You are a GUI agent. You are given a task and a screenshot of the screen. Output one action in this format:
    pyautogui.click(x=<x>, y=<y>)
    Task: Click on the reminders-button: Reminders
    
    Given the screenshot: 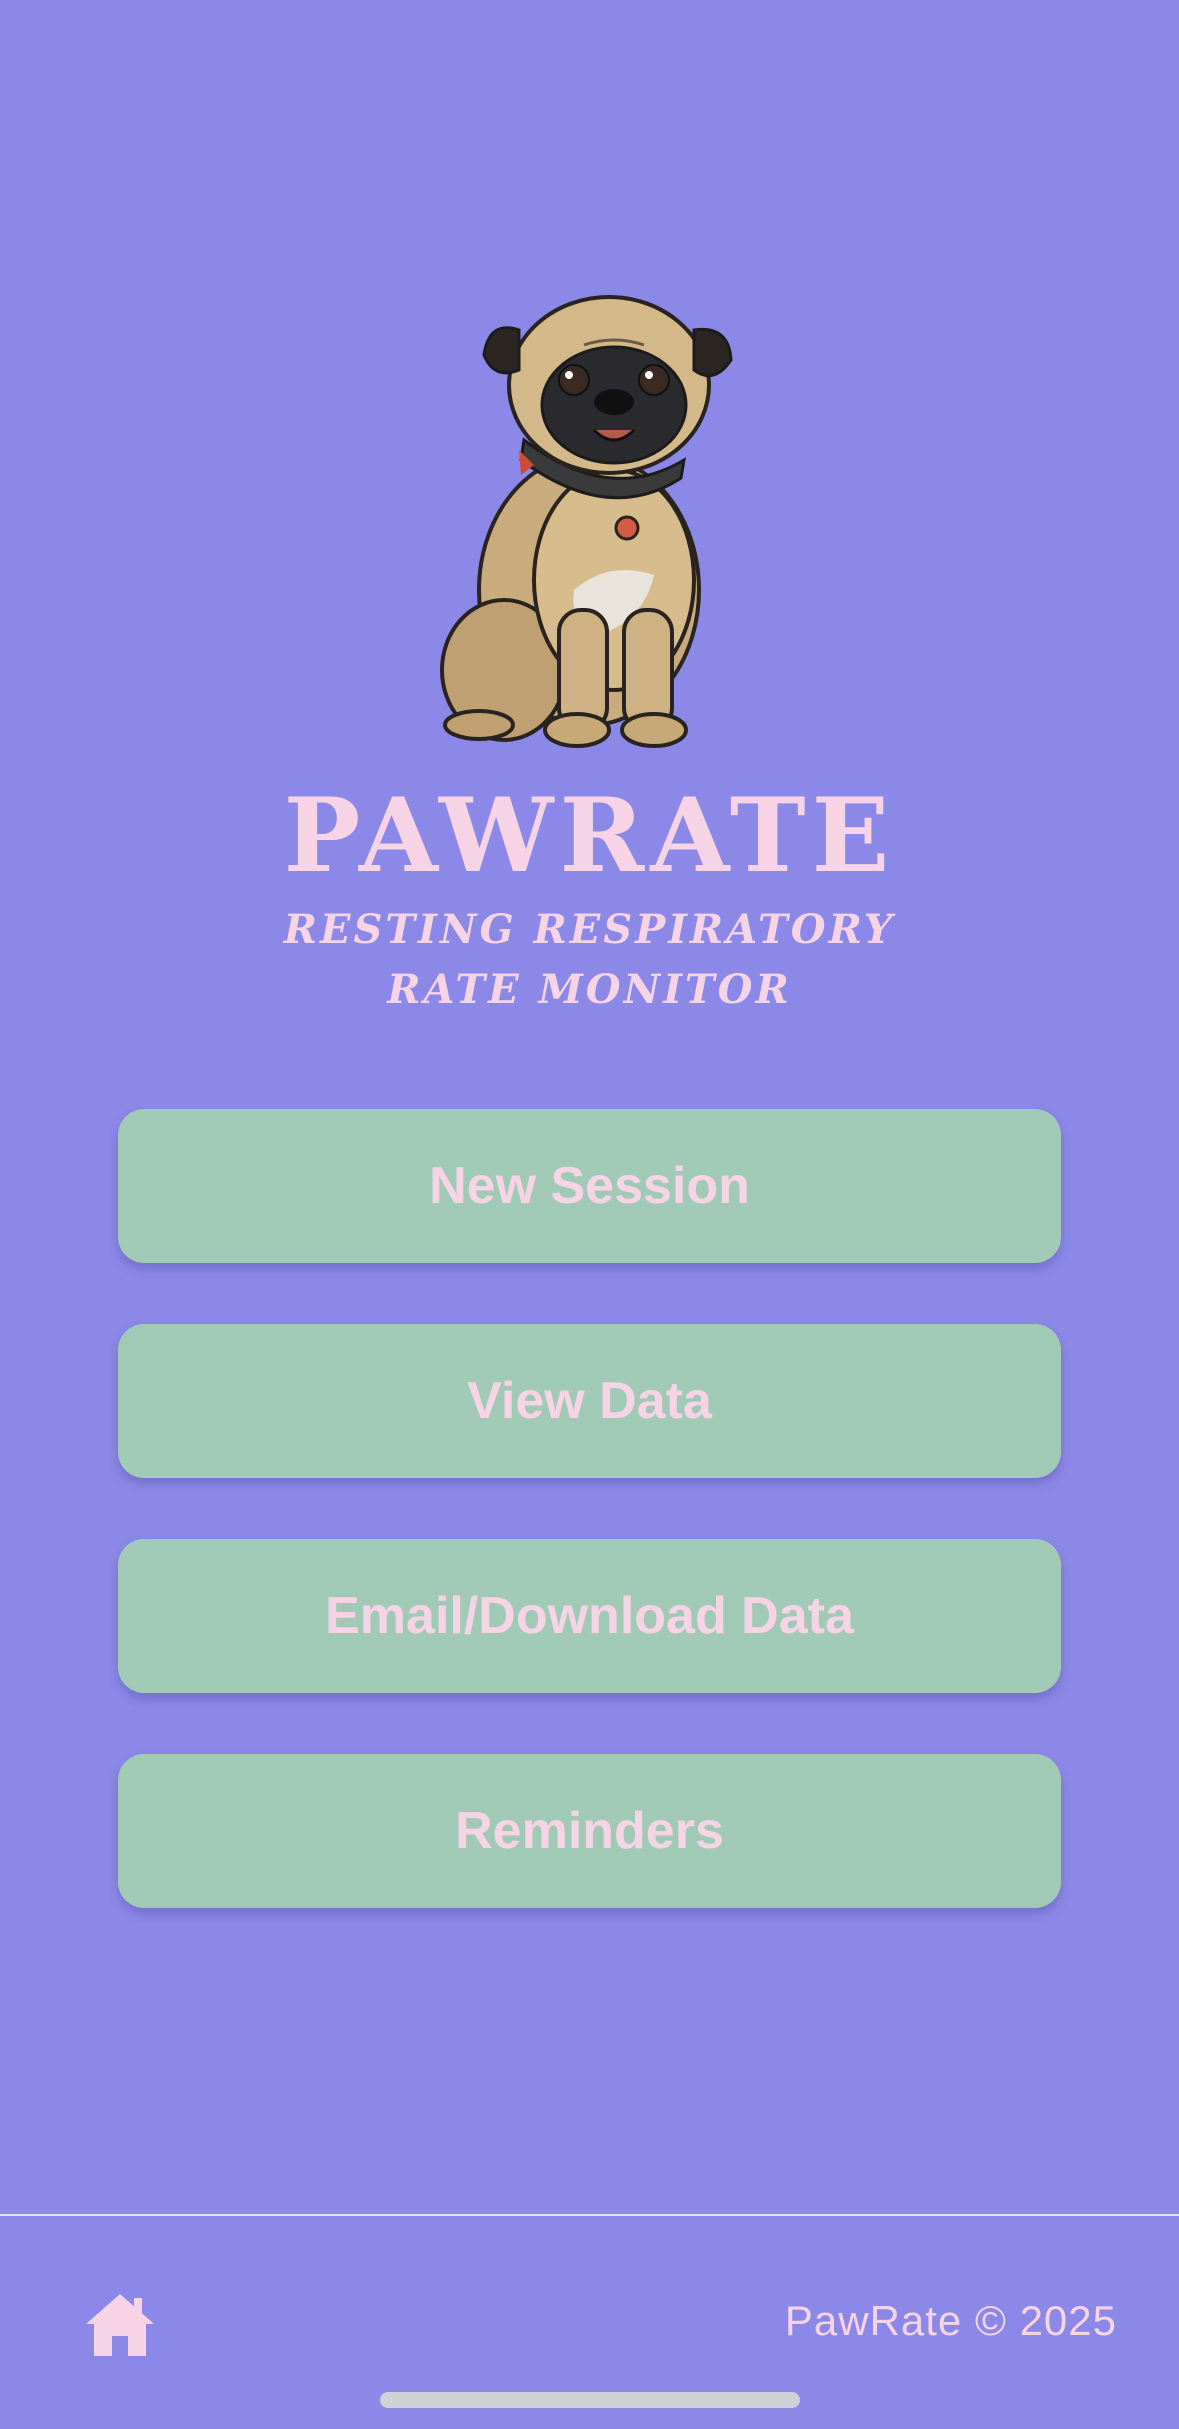 What is the action you would take?
    pyautogui.click(x=589, y=1831)
    